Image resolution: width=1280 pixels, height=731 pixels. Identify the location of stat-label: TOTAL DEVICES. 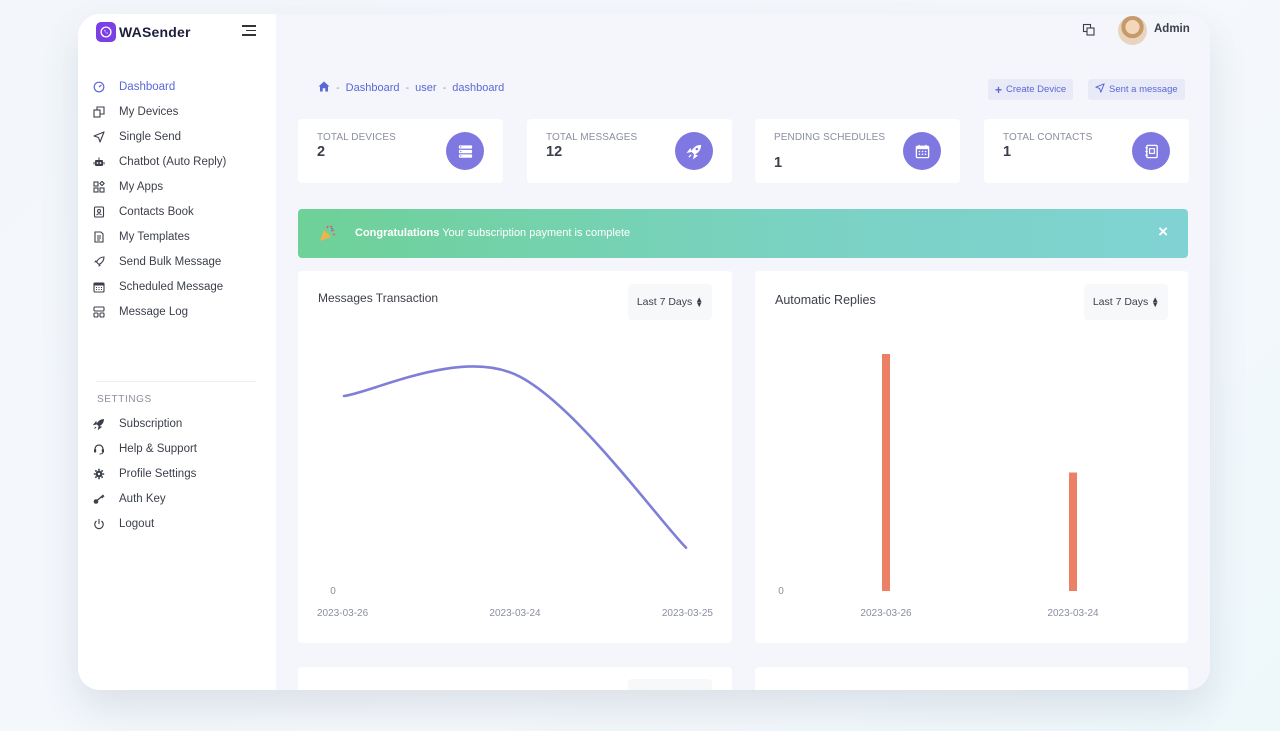
(356, 137).